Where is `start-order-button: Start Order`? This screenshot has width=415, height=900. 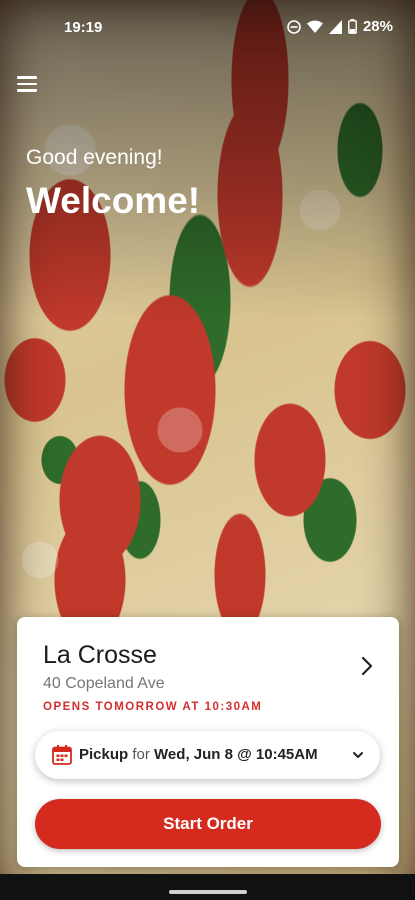 start-order-button: Start Order is located at coordinates (208, 824).